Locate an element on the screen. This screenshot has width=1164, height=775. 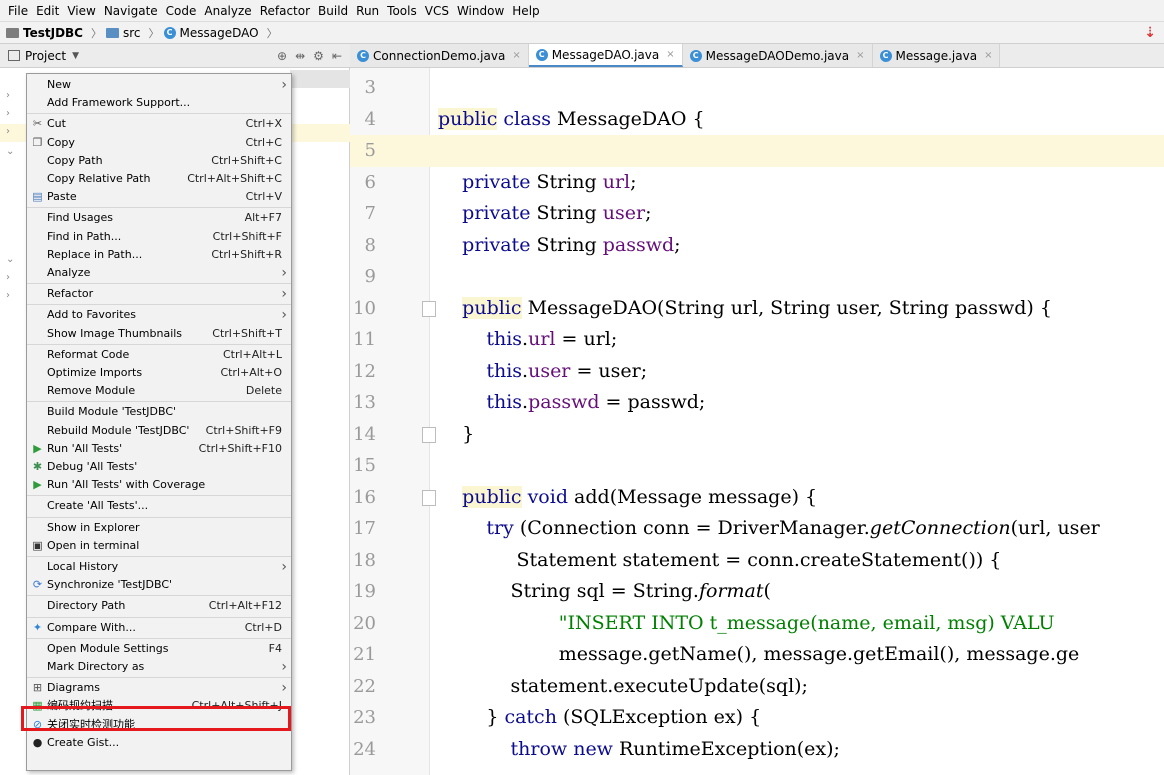
menu-analyze: Analyze is located at coordinates (227, 11).